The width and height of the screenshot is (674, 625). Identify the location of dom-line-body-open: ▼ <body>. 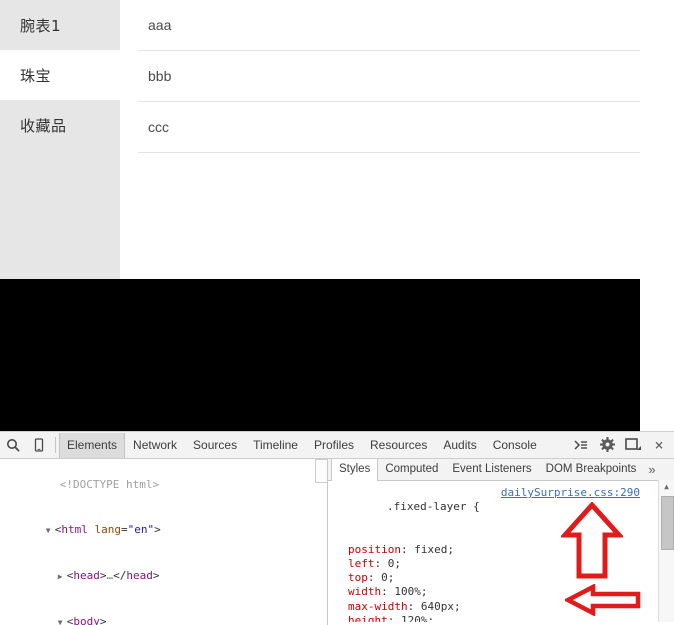
(163, 612).